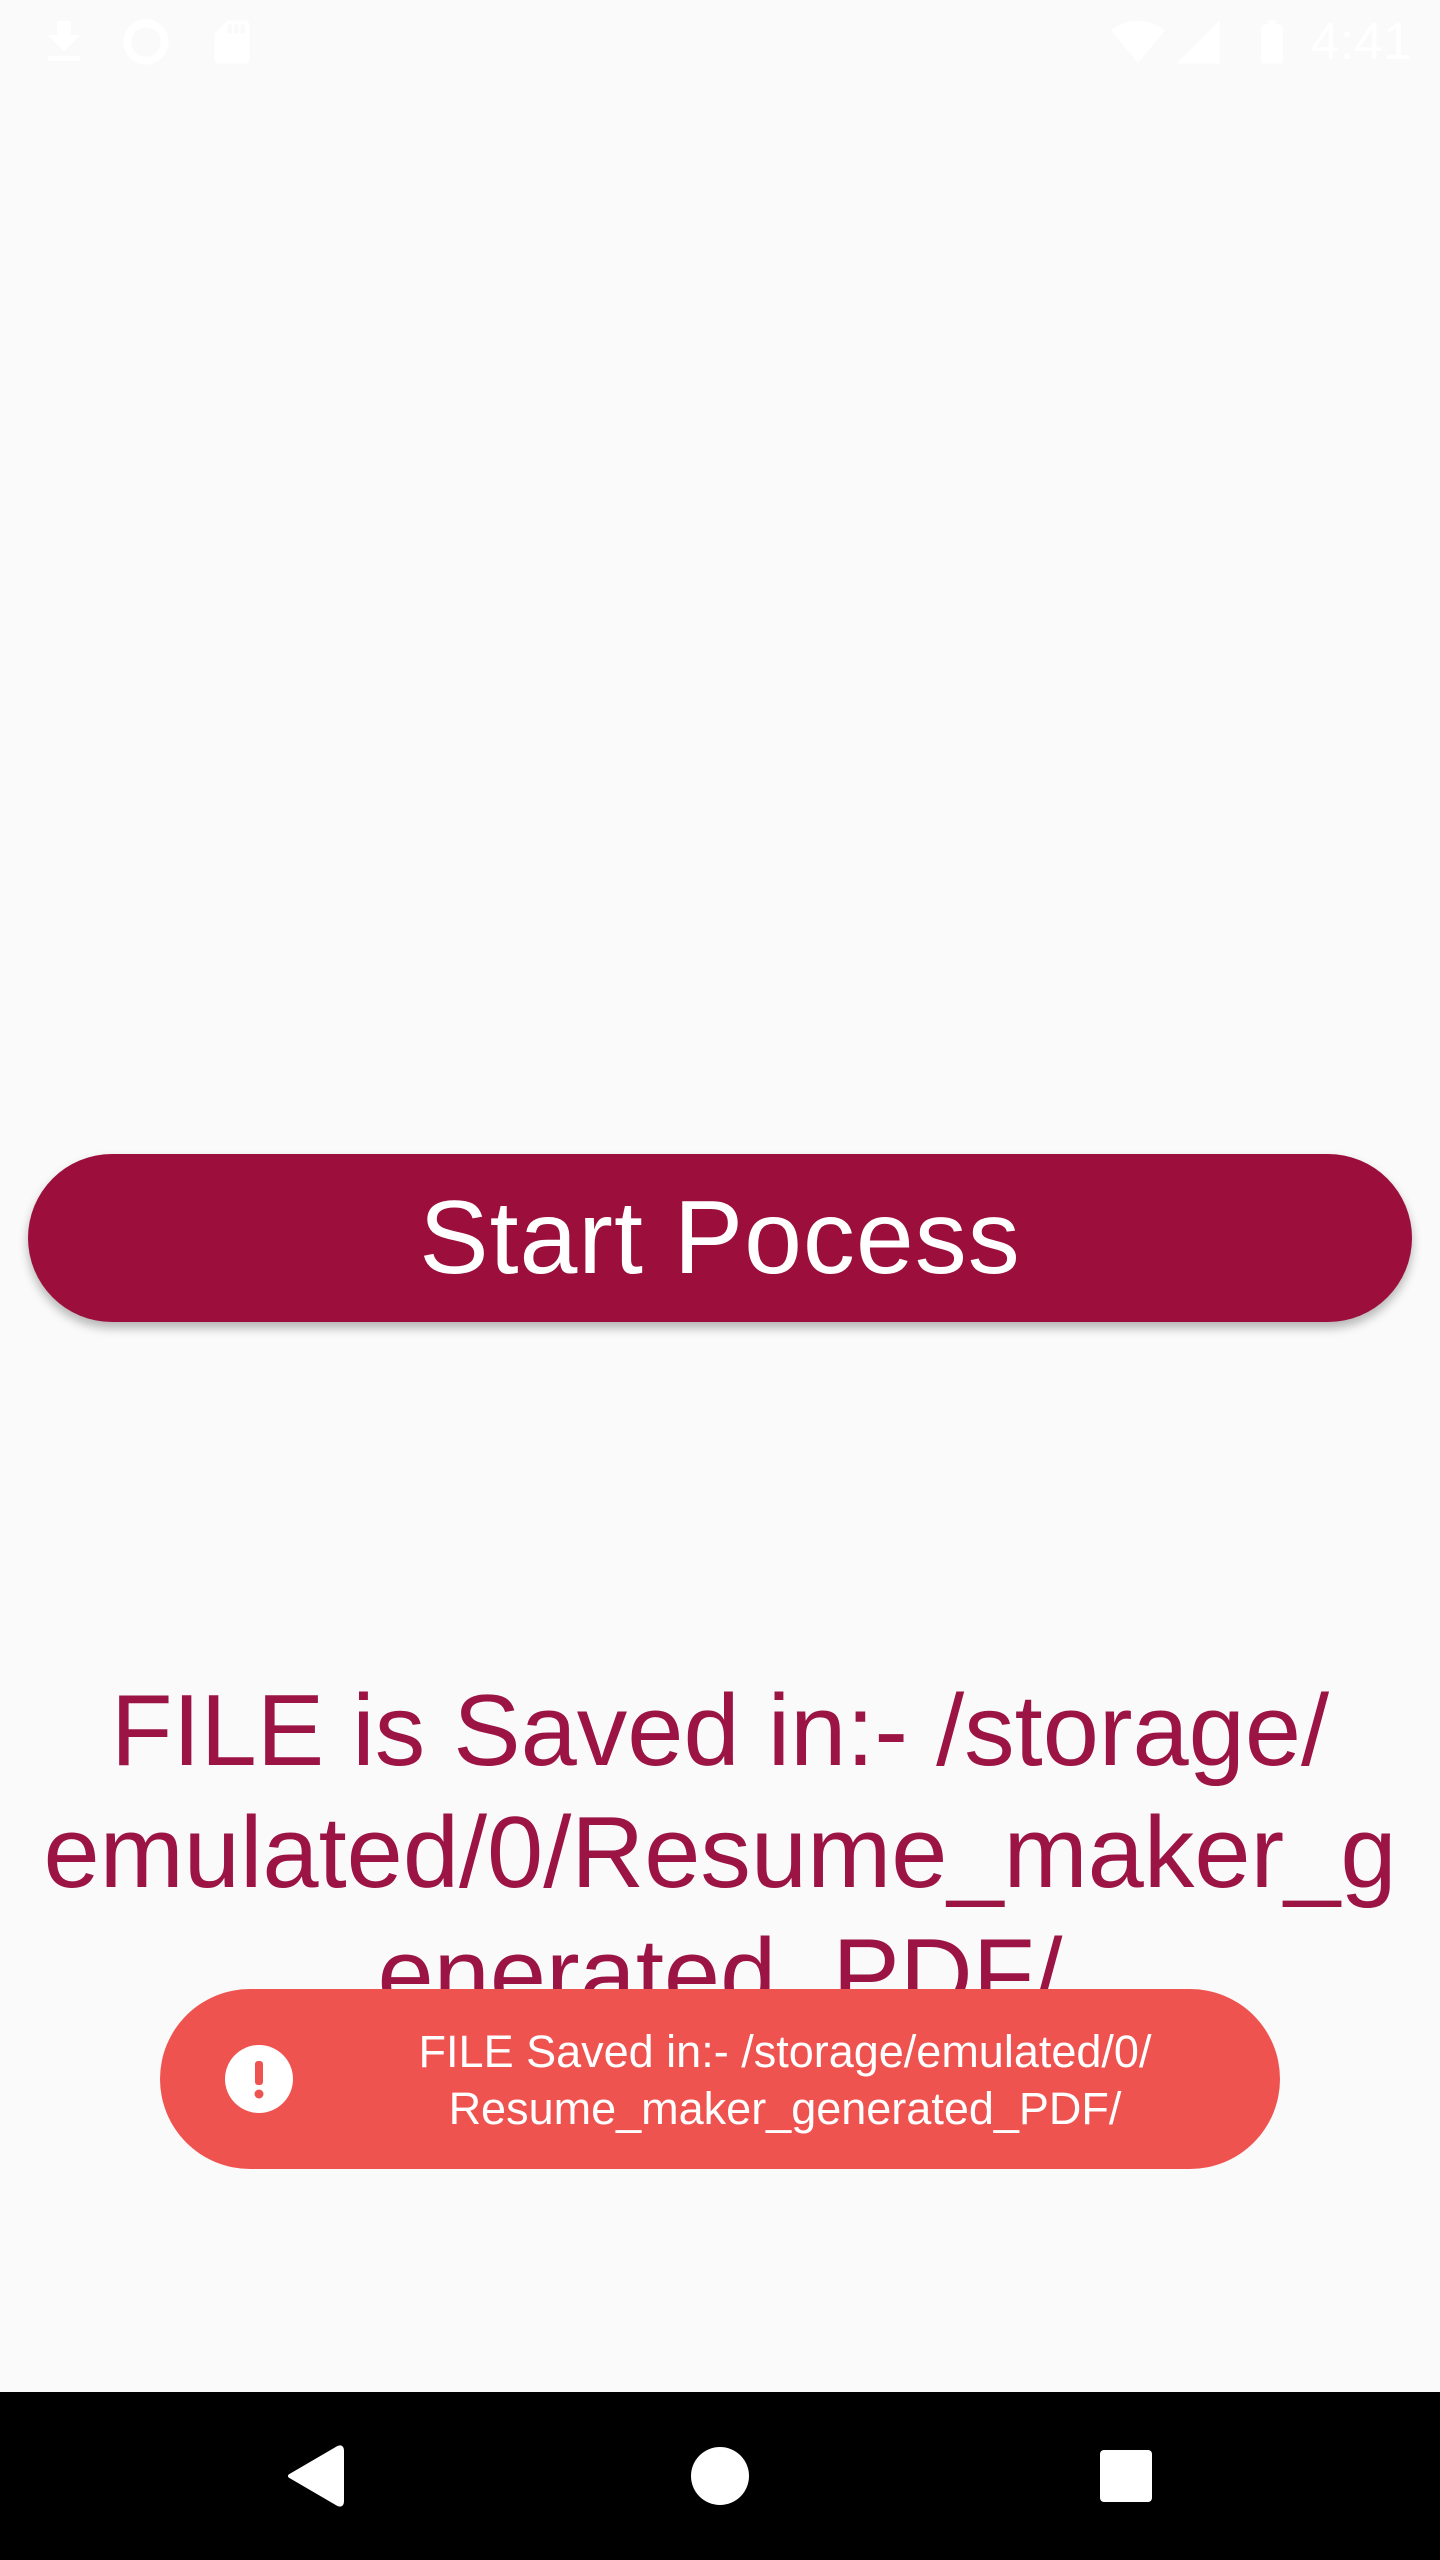 The image size is (1440, 2560). I want to click on home-icon, so click(720, 2476).